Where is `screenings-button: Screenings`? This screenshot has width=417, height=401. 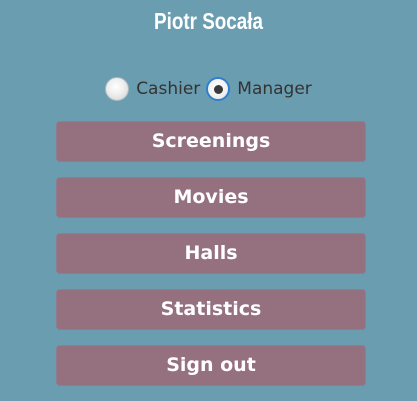 screenings-button: Screenings is located at coordinates (211, 141).